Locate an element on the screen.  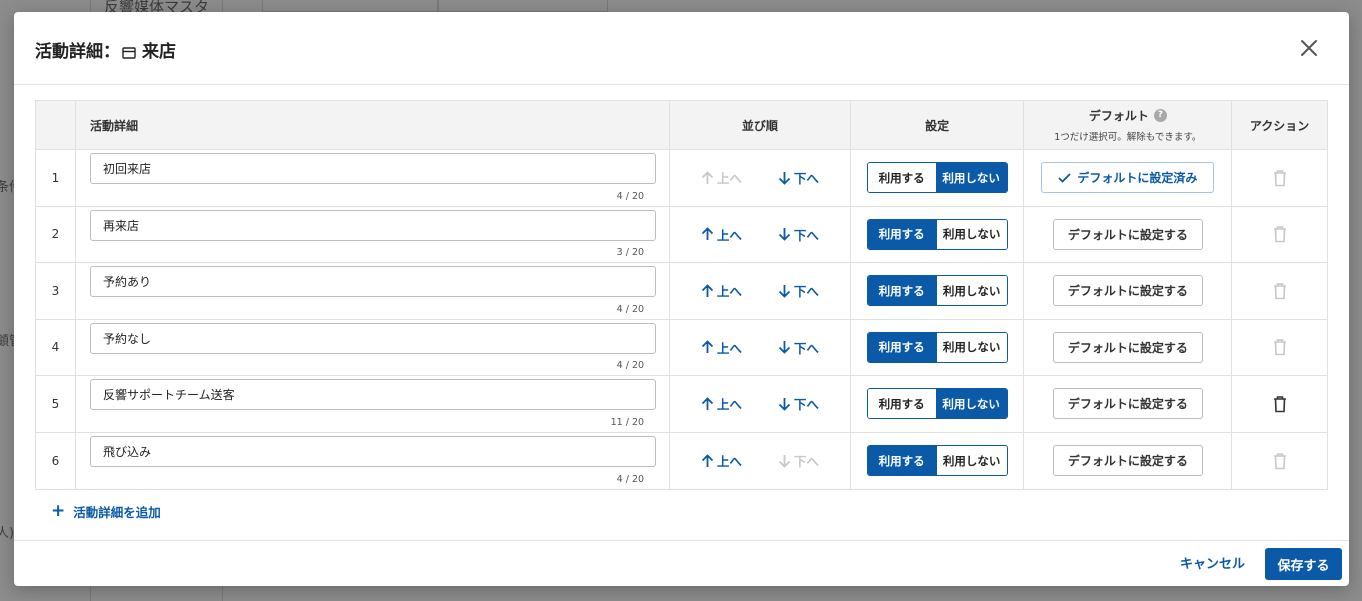
detail-input: 反響サポートチーム送客 is located at coordinates (372, 394).